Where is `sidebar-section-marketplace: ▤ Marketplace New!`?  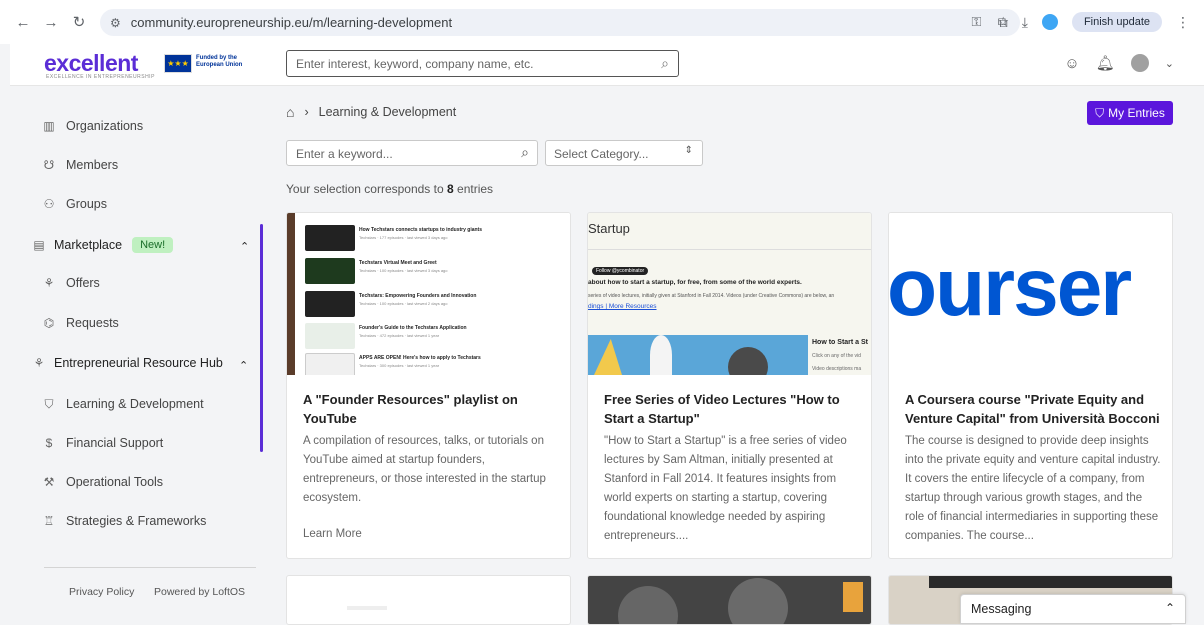 sidebar-section-marketplace: ▤ Marketplace New! is located at coordinates (103, 245).